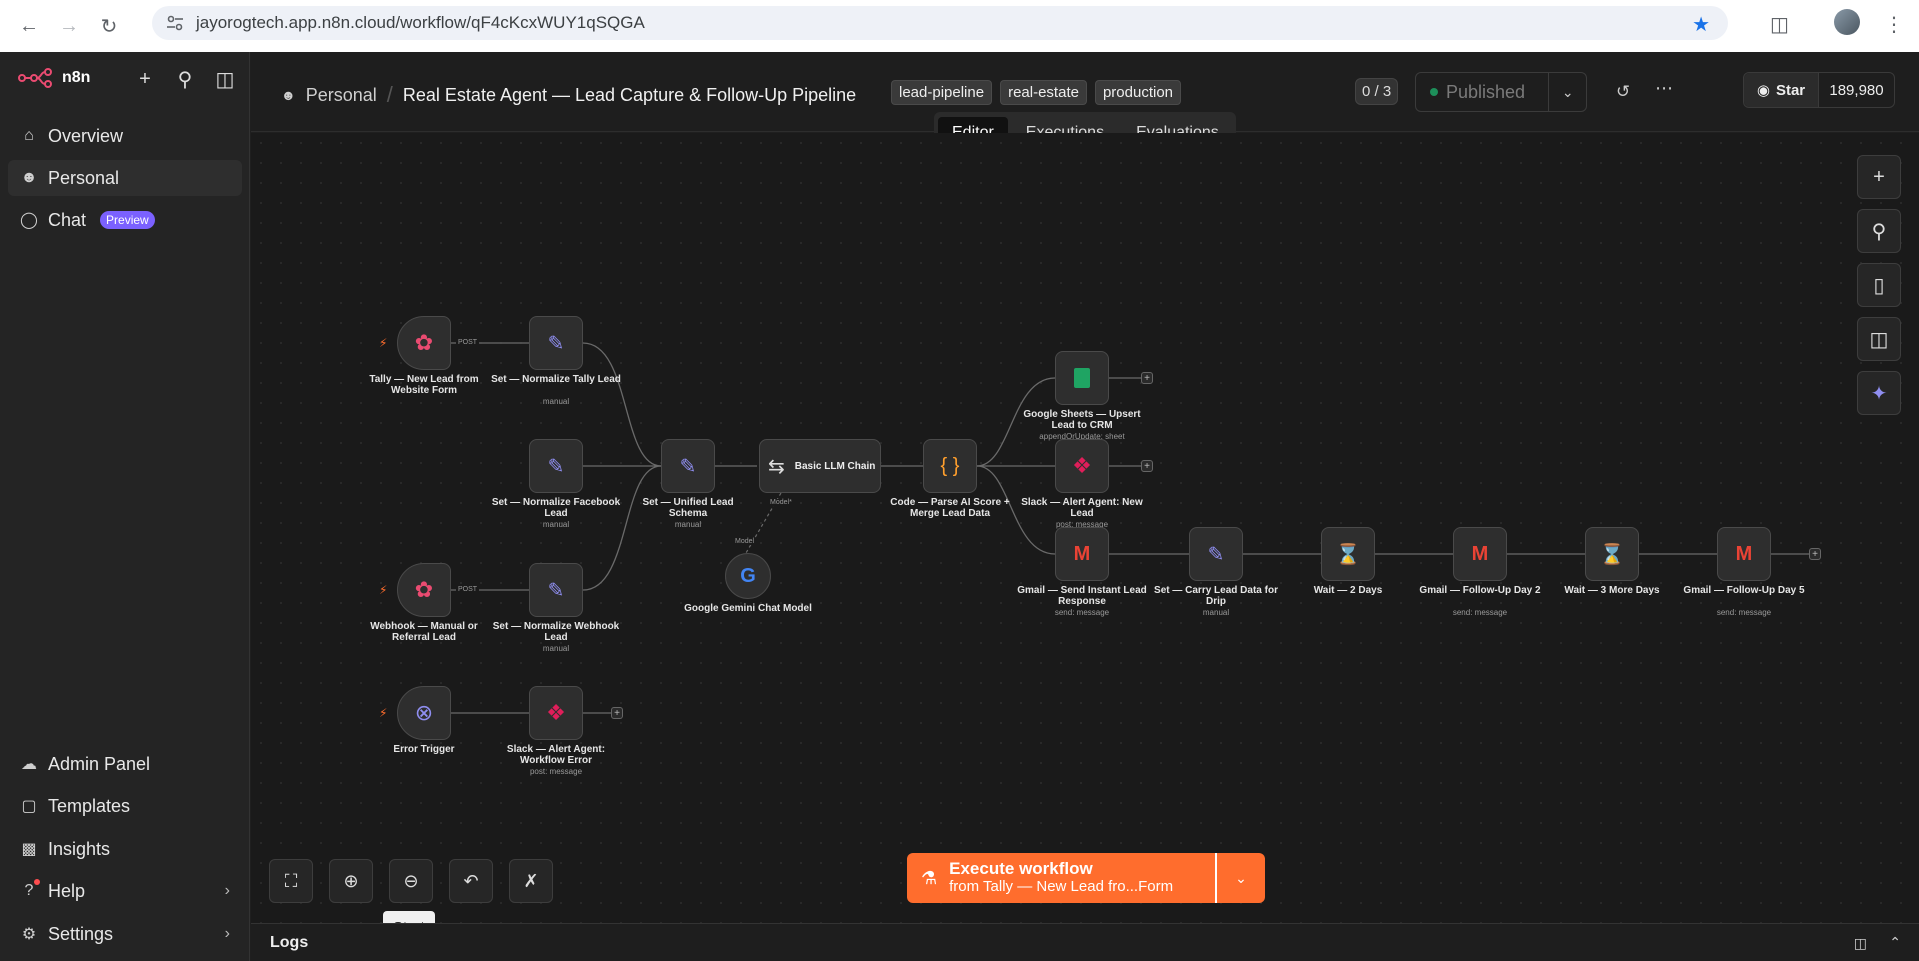  I want to click on nav-admin-label: Admin Panel, so click(99, 763).